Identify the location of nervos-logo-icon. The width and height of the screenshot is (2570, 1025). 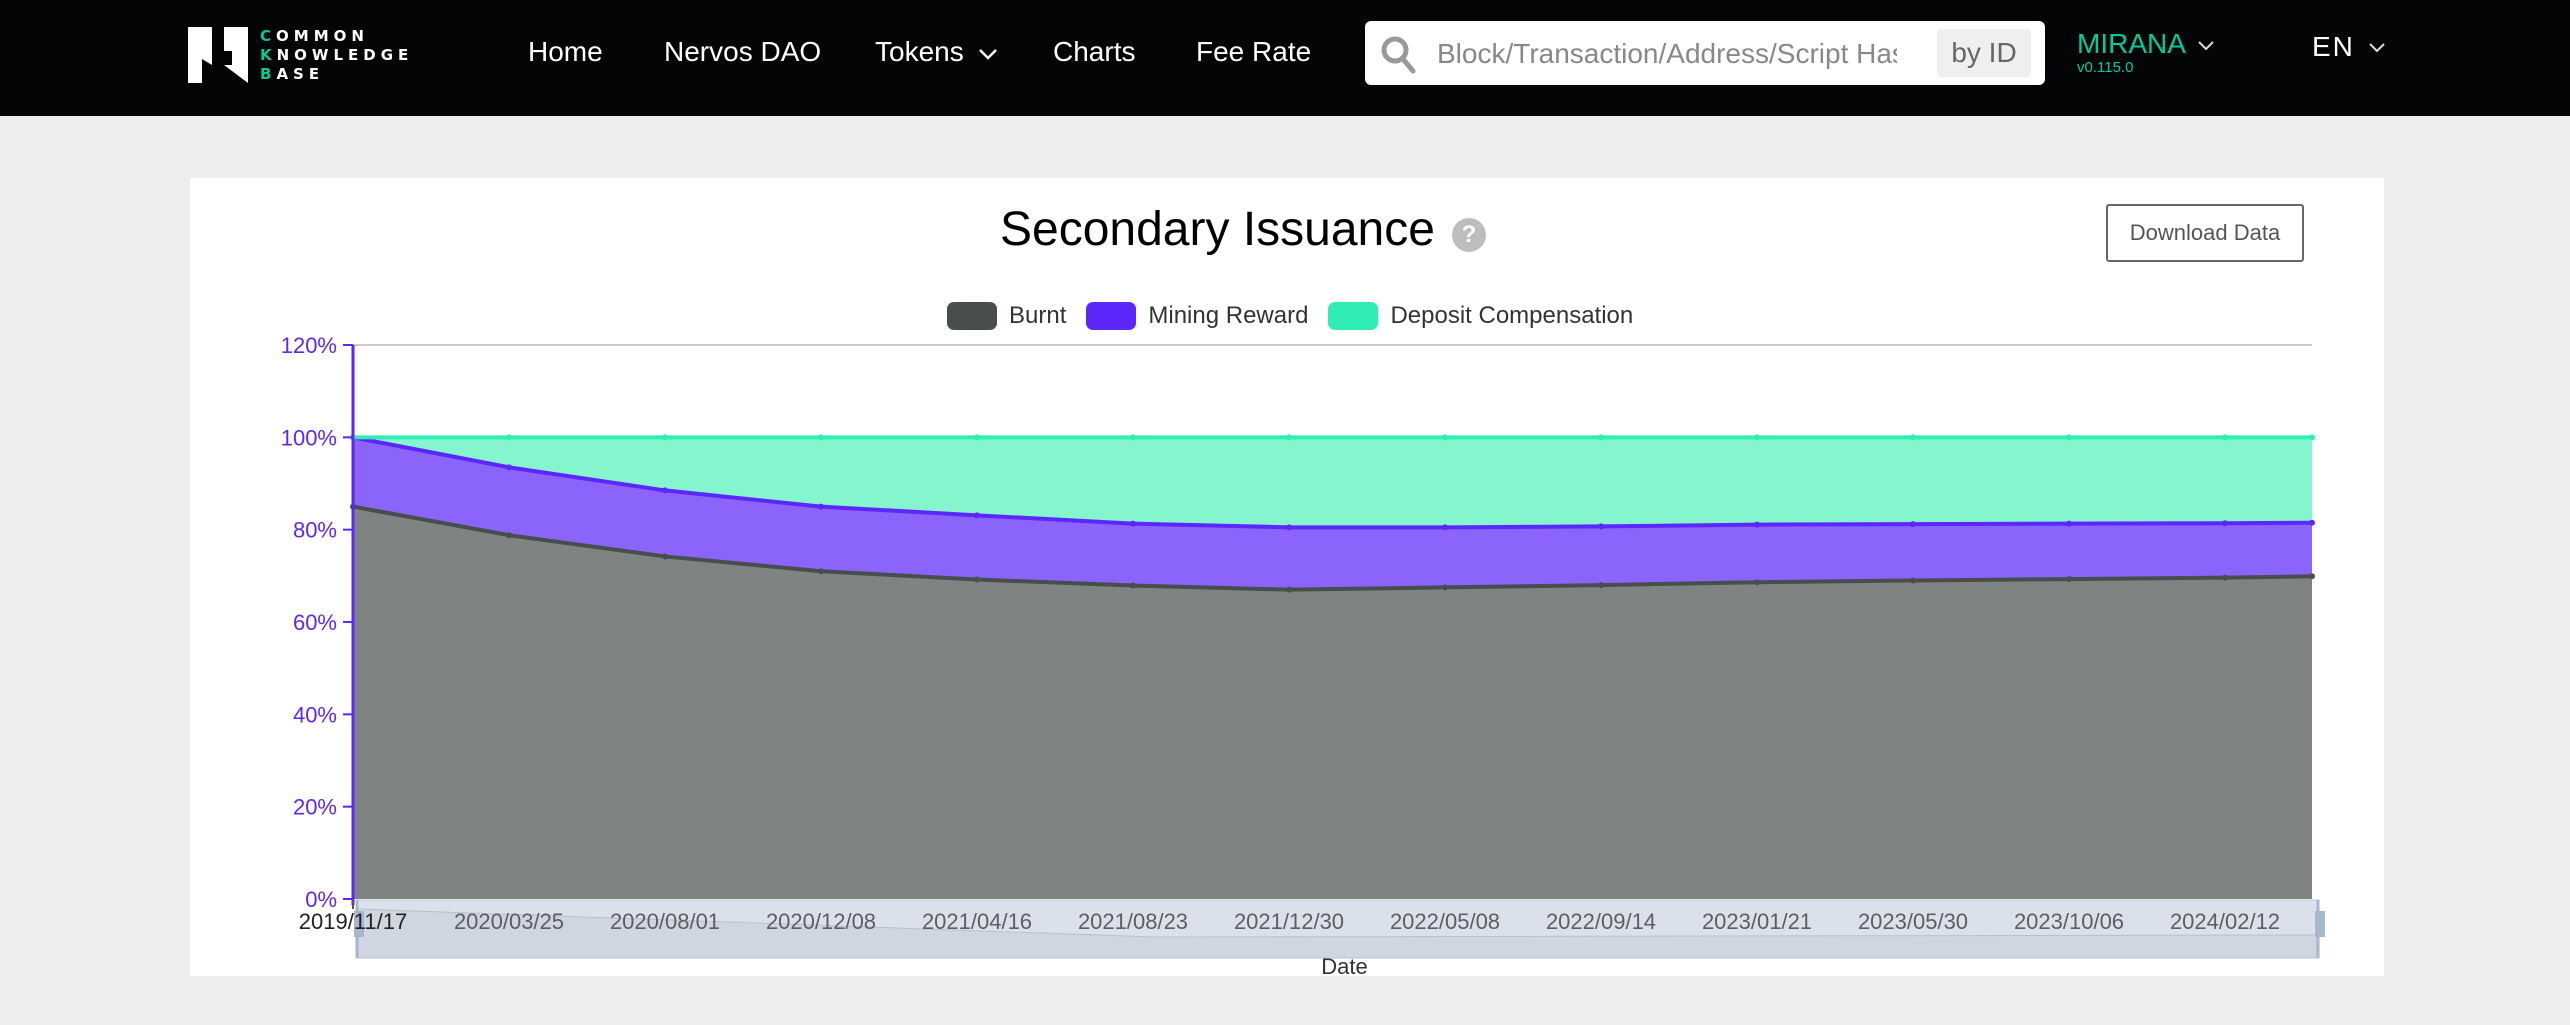
(218, 55).